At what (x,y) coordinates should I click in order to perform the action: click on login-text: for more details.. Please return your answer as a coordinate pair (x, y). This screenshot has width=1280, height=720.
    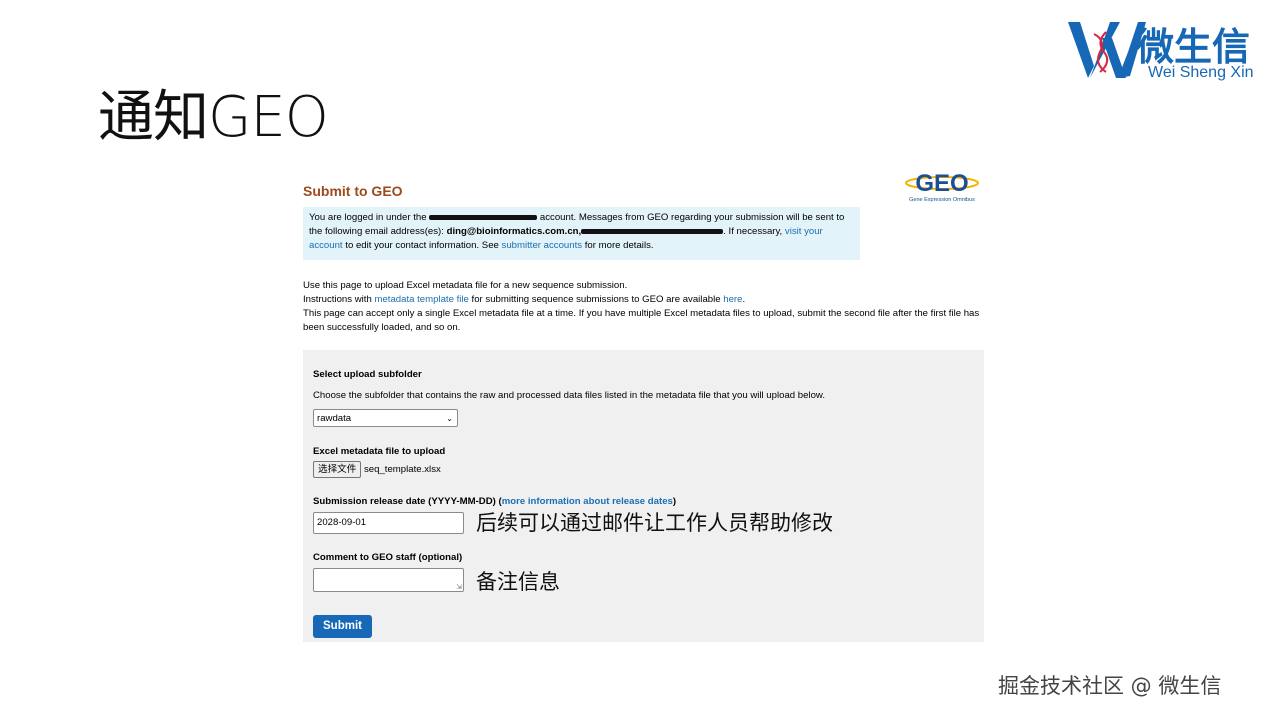
    Looking at the image, I should click on (619, 245).